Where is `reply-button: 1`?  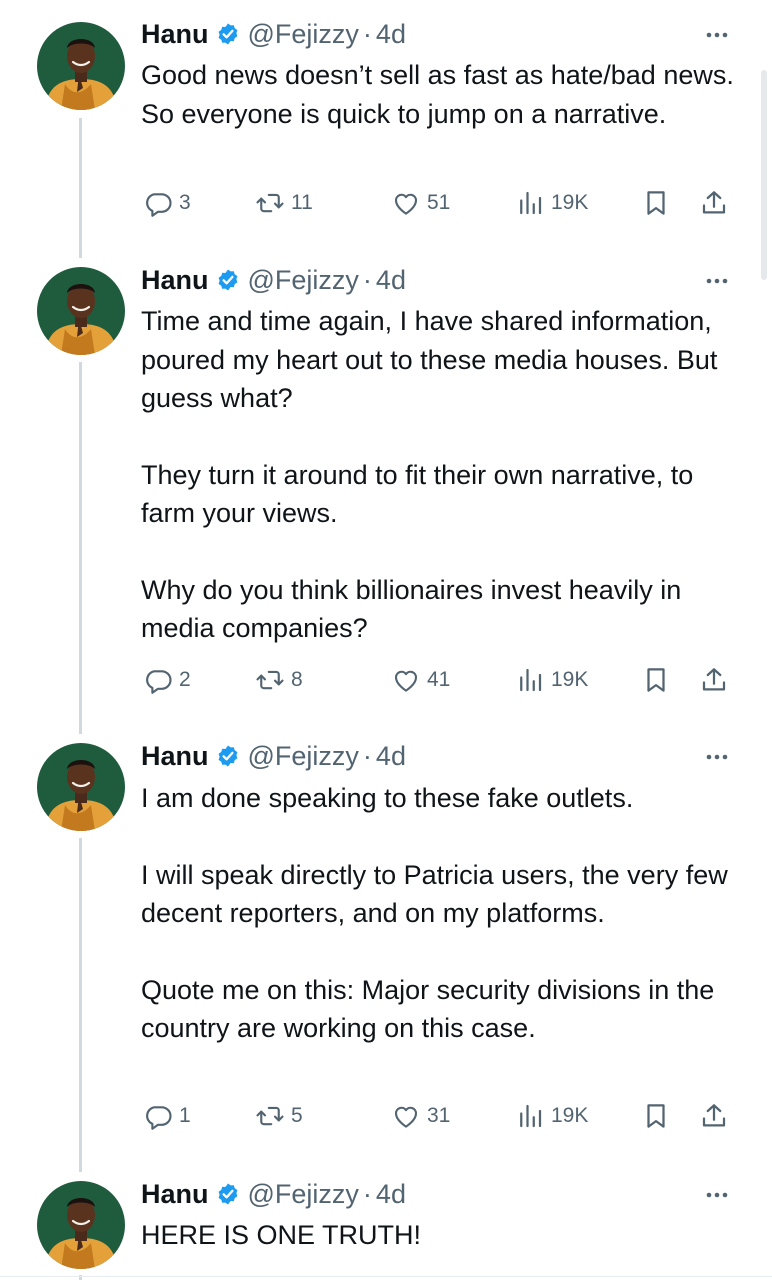 reply-button: 1 is located at coordinates (167, 1116).